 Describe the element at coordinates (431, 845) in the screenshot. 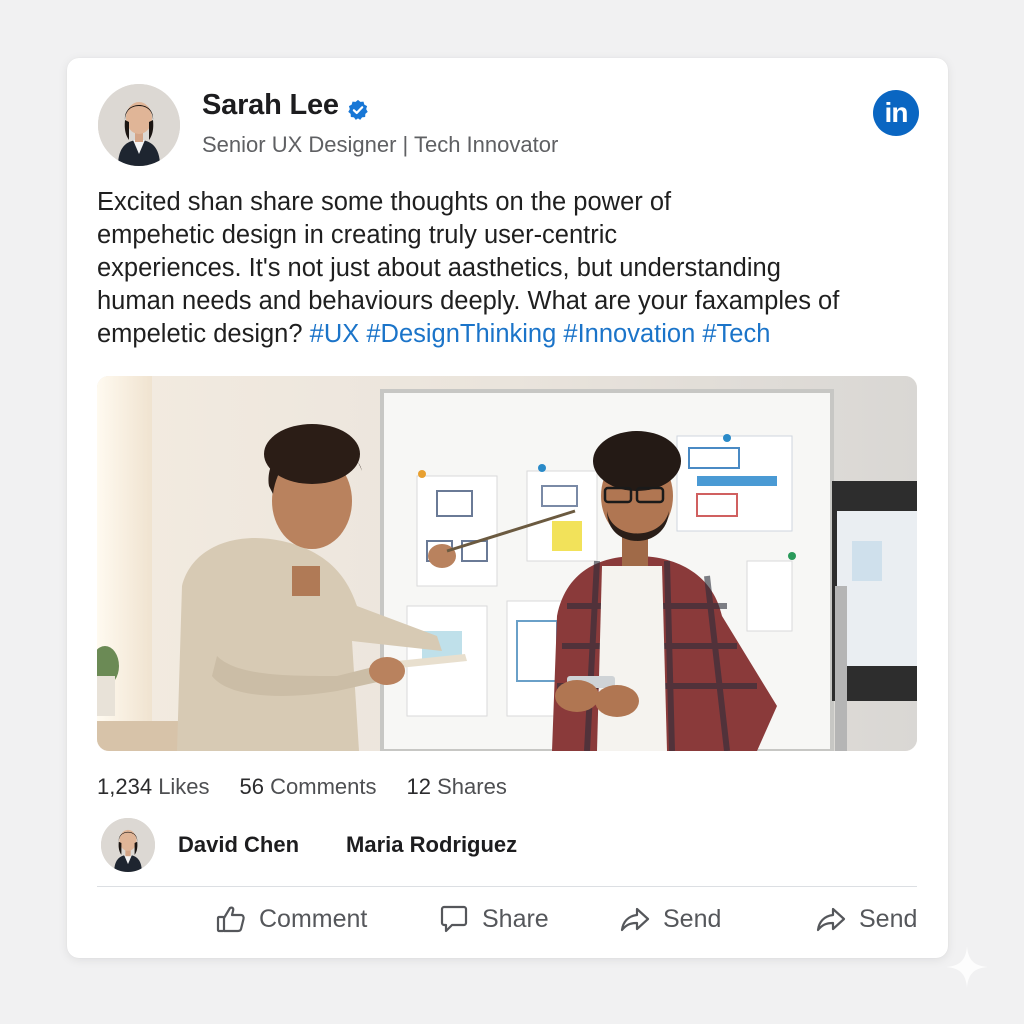

I see `commenter-name: Maria Rodriguez` at that location.